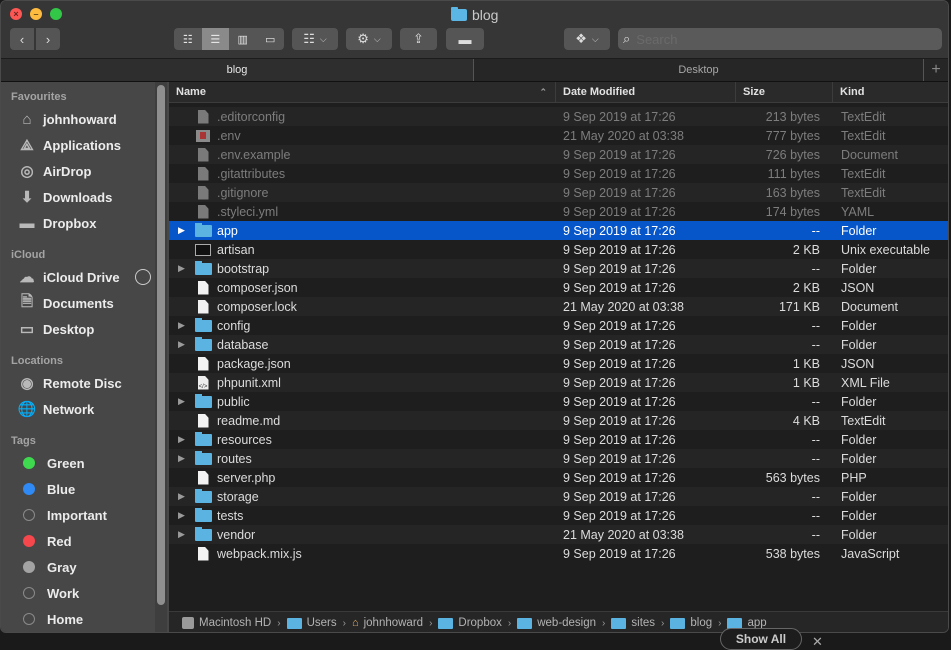 Image resolution: width=951 pixels, height=650 pixels. I want to click on column-view-button: ▥, so click(243, 39).